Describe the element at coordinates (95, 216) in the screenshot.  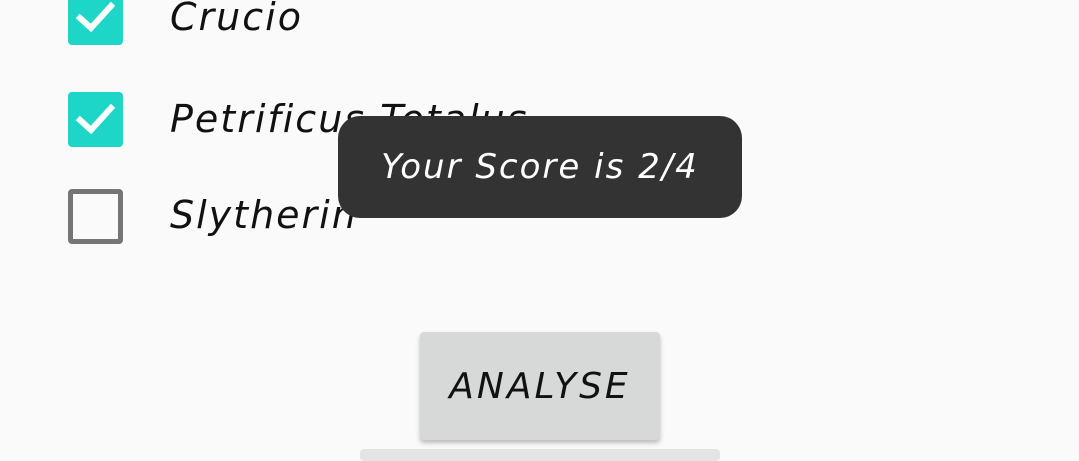
I see `checkbox-slytherin` at that location.